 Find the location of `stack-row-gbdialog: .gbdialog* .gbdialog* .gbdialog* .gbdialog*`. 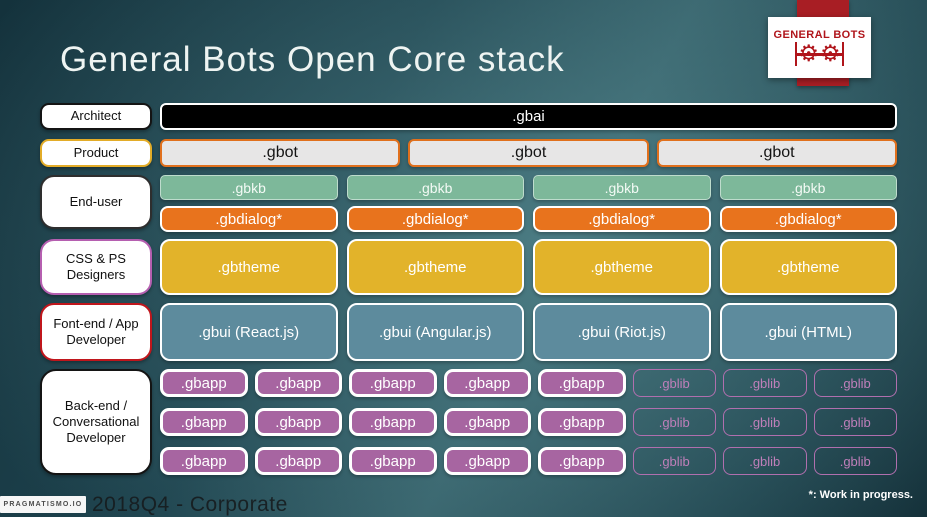

stack-row-gbdialog: .gbdialog* .gbdialog* .gbdialog* .gbdialog* is located at coordinates (528, 219).